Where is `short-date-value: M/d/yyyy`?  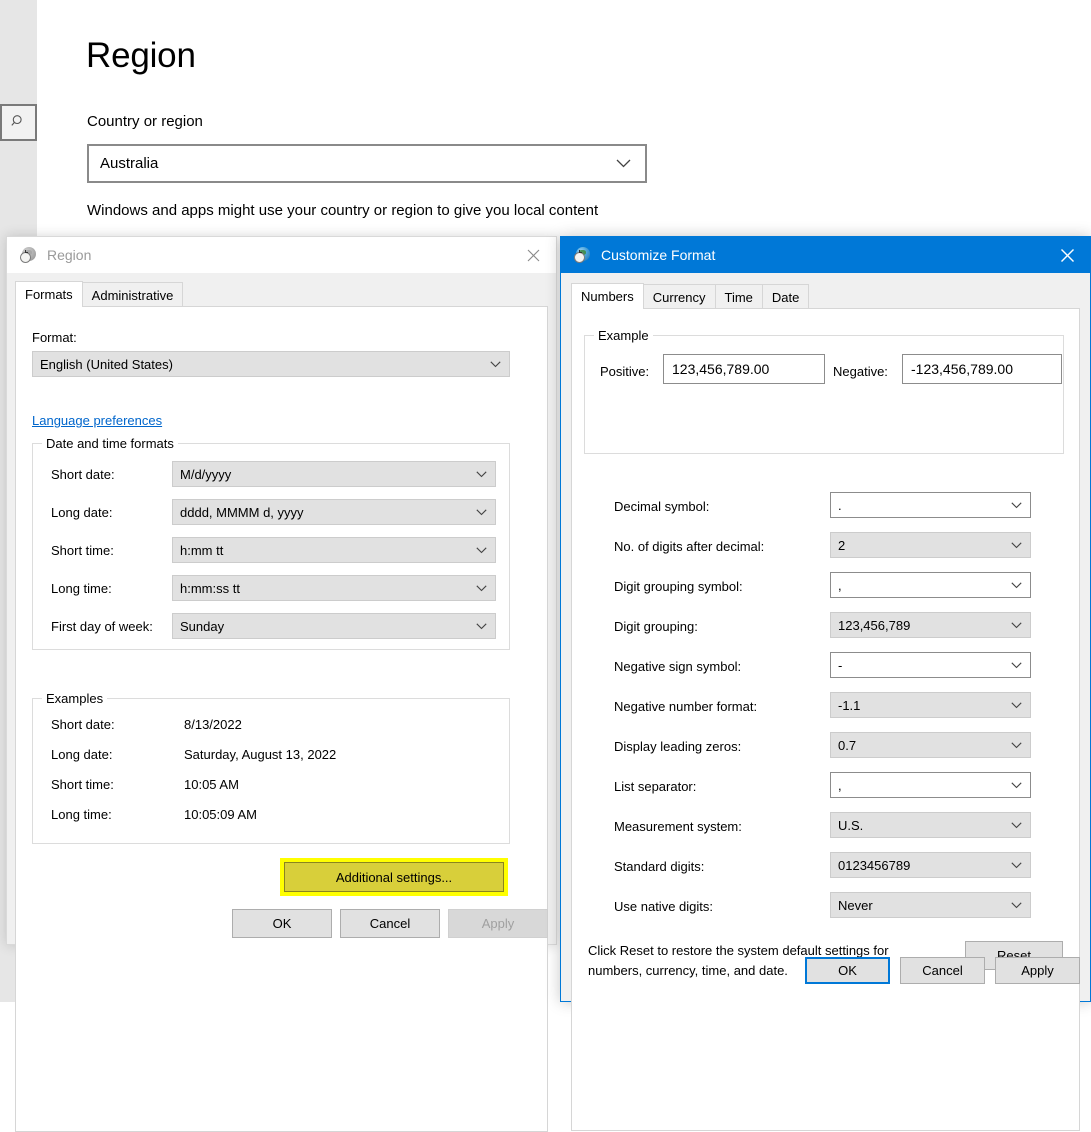 short-date-value: M/d/yyyy is located at coordinates (206, 474).